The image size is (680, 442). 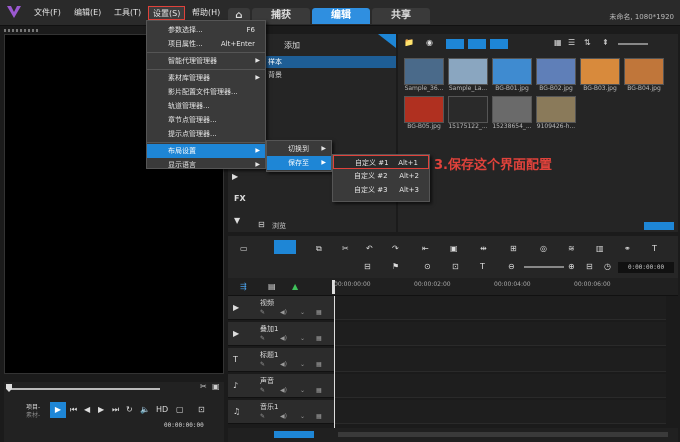 I want to click on timeline-view-button, so click(x=285, y=247).